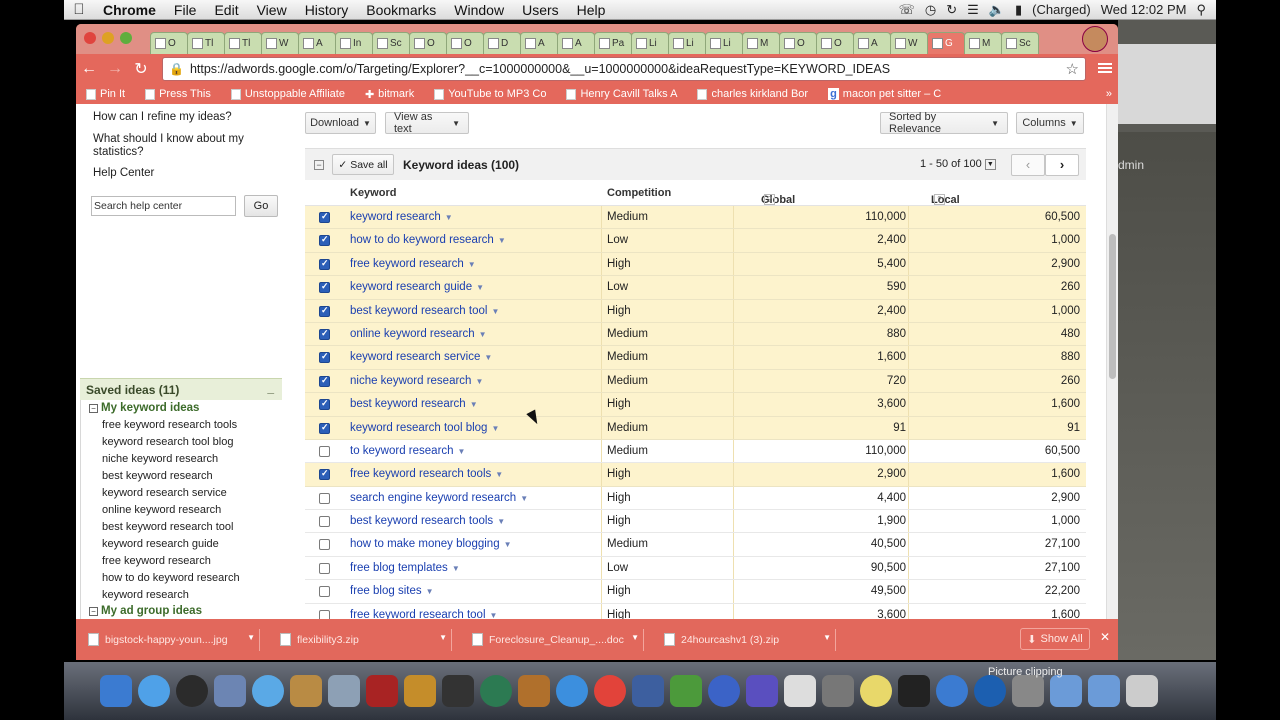 This screenshot has height=720, width=1280. What do you see at coordinates (416, 381) in the screenshot?
I see `keyword-link: niche keyword research ▼` at bounding box center [416, 381].